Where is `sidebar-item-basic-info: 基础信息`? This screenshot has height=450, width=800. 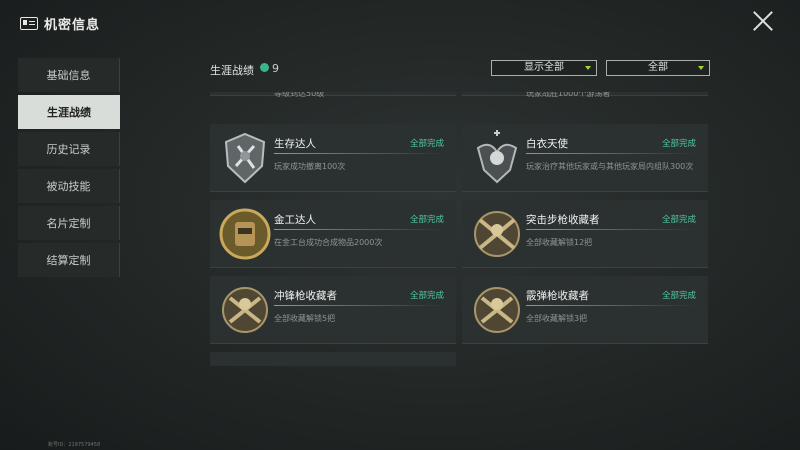 sidebar-item-basic-info: 基础信息 is located at coordinates (69, 75).